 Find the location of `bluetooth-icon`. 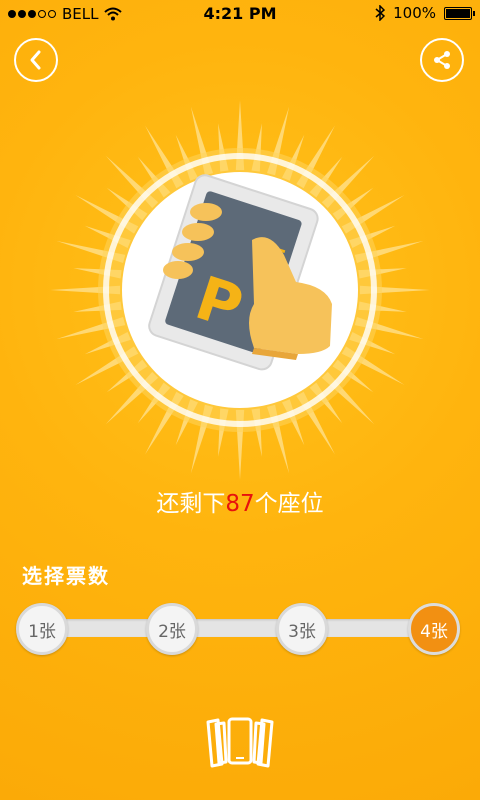

bluetooth-icon is located at coordinates (380, 13).